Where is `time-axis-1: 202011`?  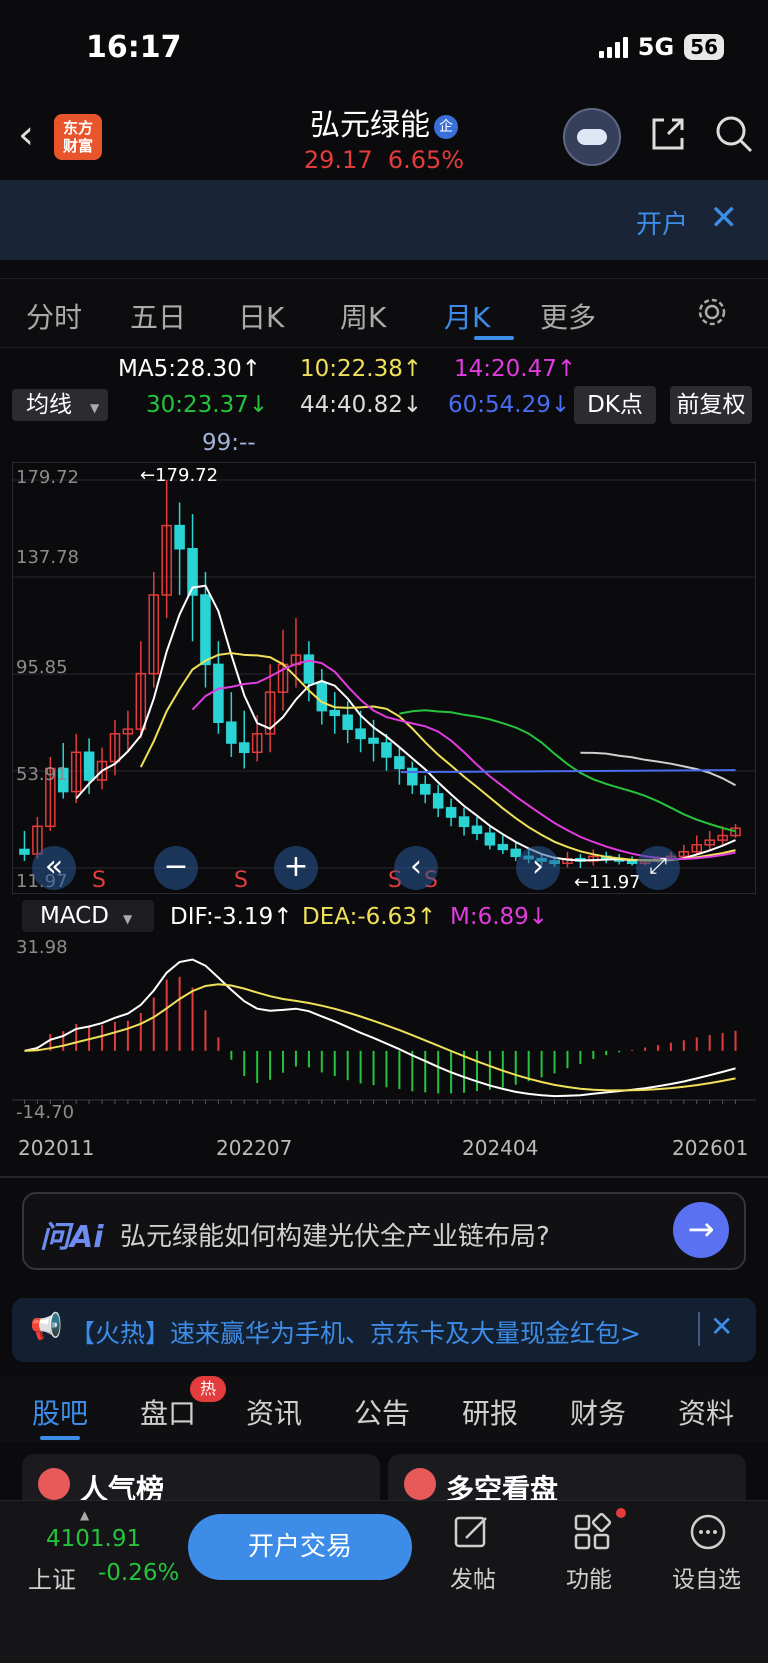 time-axis-1: 202011 is located at coordinates (56, 1148).